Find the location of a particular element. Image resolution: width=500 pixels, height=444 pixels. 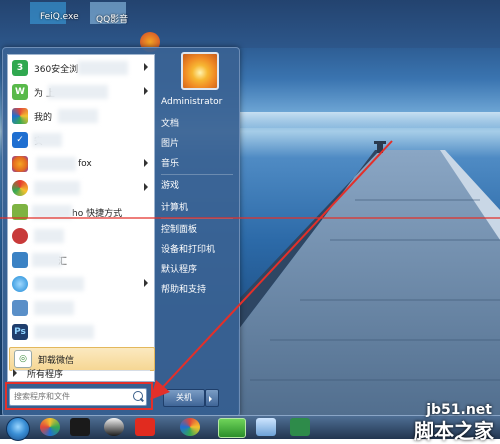

music-link: 音乐 is located at coordinates (199, 162).